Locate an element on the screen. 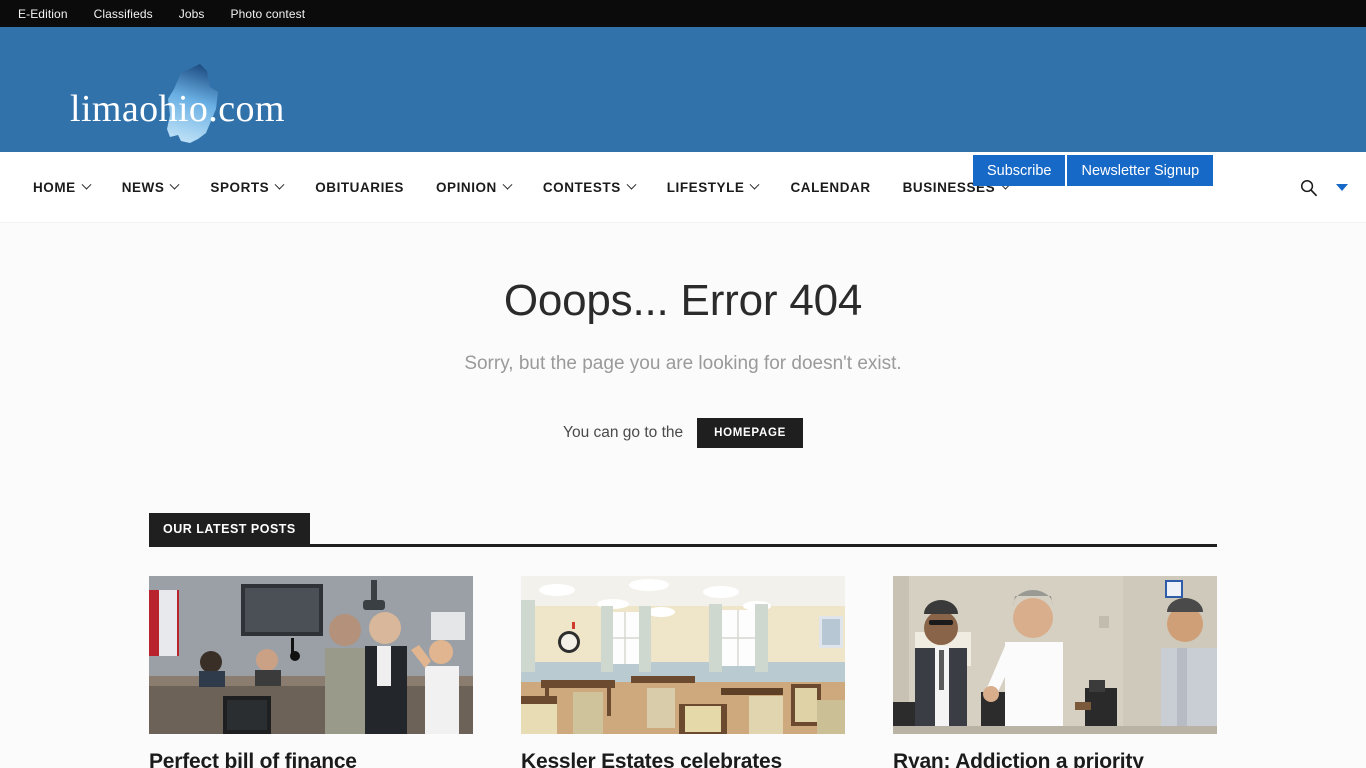  nav-item-label: HOME is located at coordinates (54, 187).